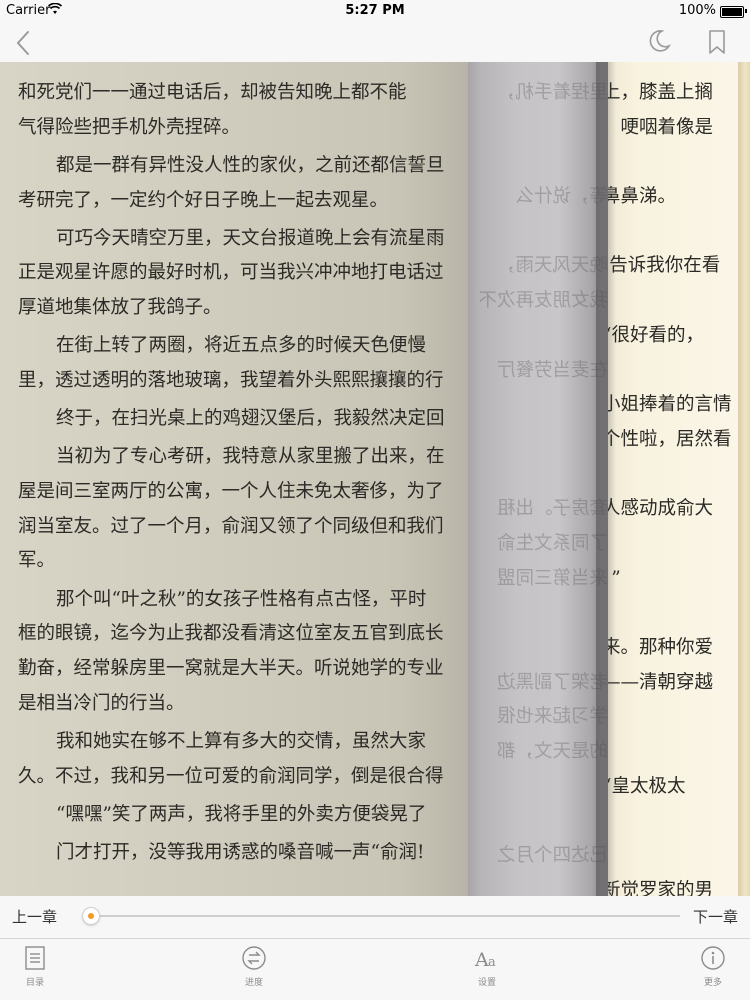 The image size is (750, 1000). I want to click on text-line: 气得险些把手机外壳捏碎。, so click(129, 127).